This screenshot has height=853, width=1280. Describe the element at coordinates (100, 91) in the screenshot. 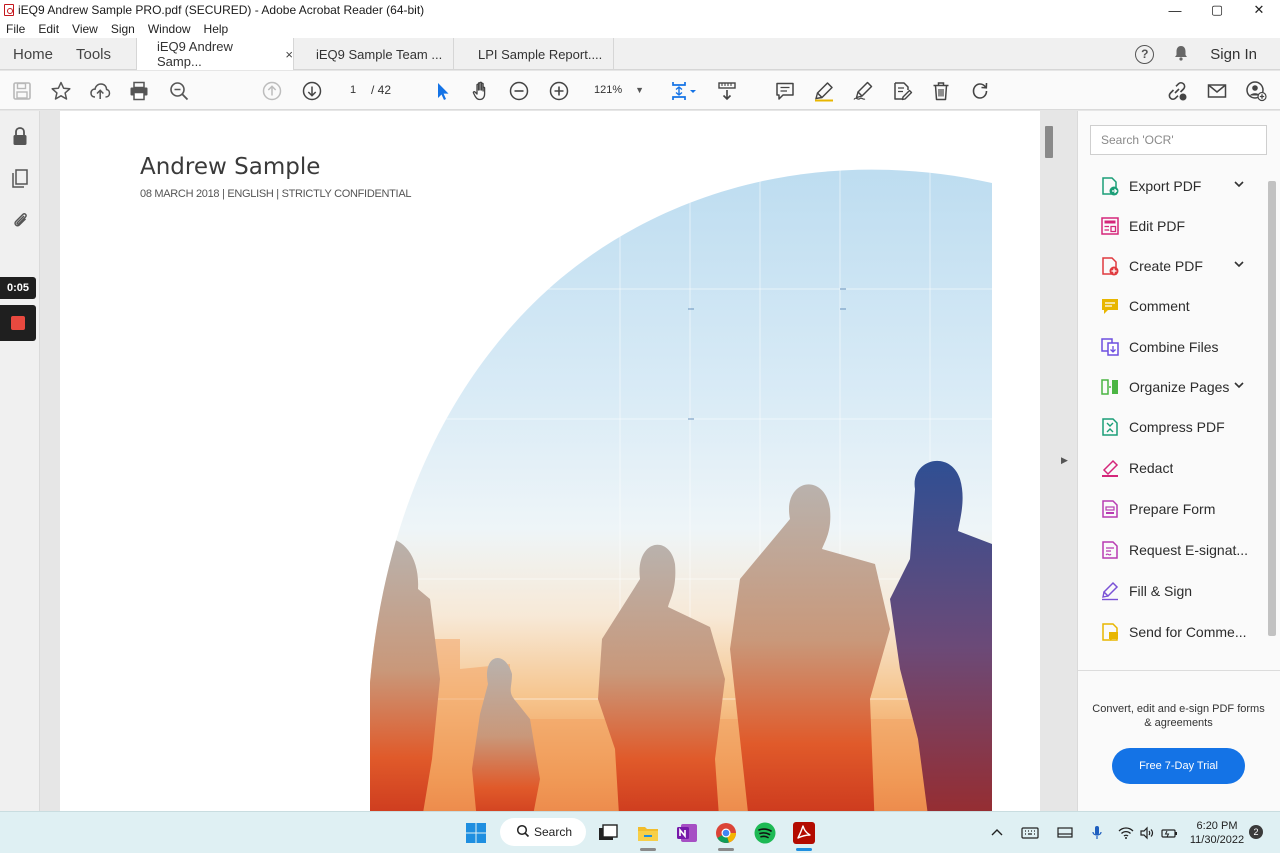

I see `cloud-upload-icon` at that location.